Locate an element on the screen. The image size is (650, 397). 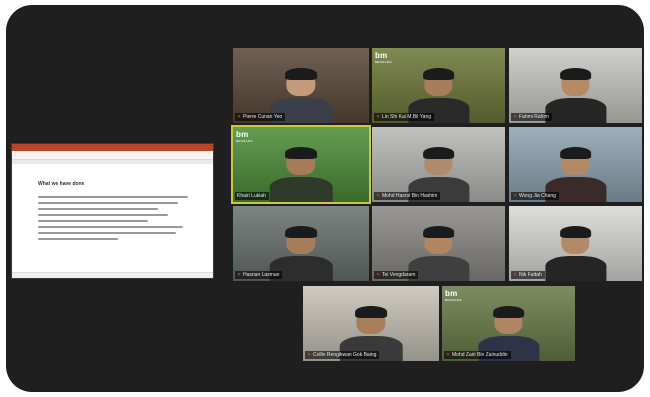
video-tile: ✕ Nik Fattah is located at coordinates (575, 243).